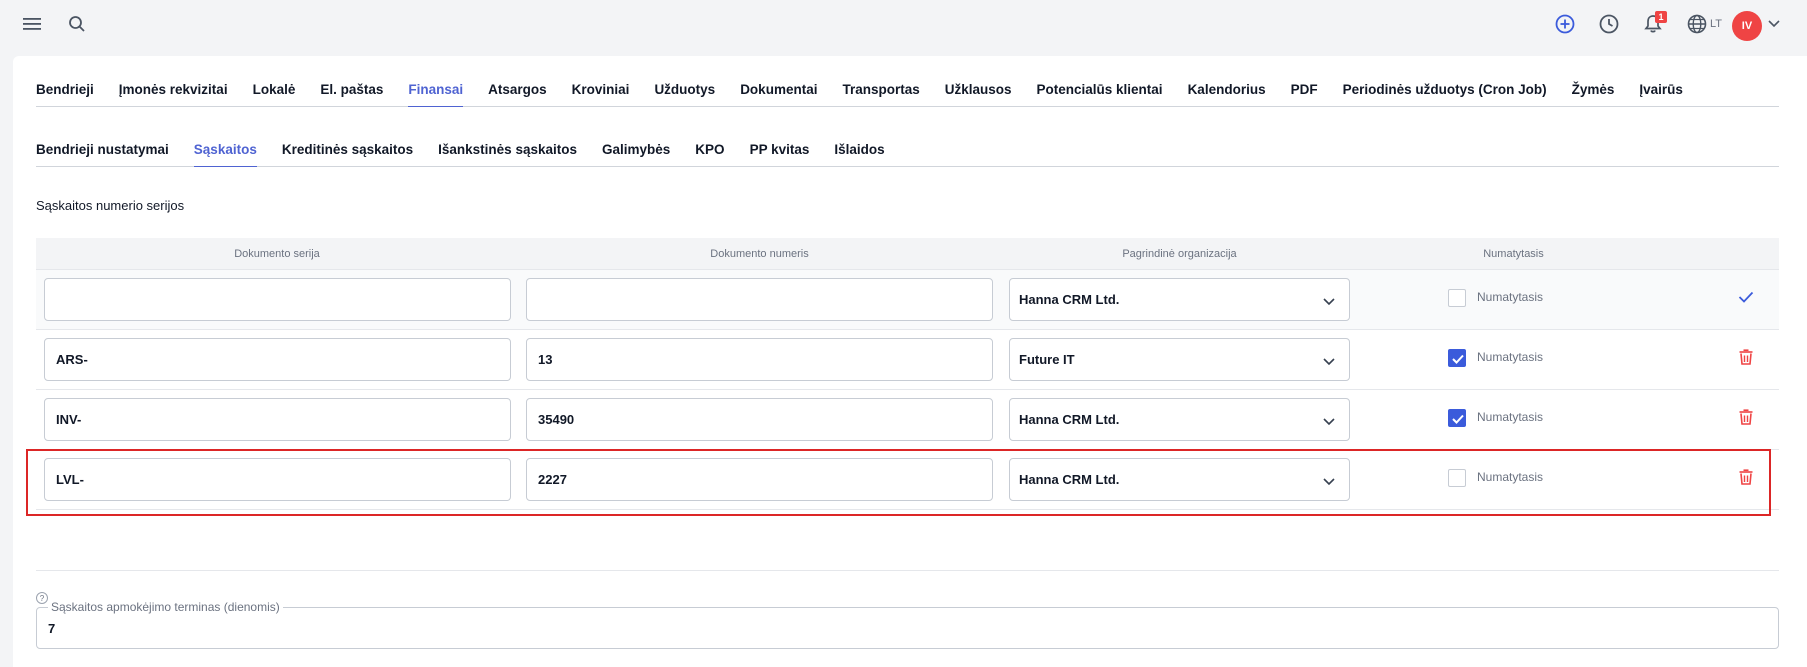 Image resolution: width=1807 pixels, height=667 pixels. Describe the element at coordinates (759, 359) in the screenshot. I see `number-input: 13` at that location.